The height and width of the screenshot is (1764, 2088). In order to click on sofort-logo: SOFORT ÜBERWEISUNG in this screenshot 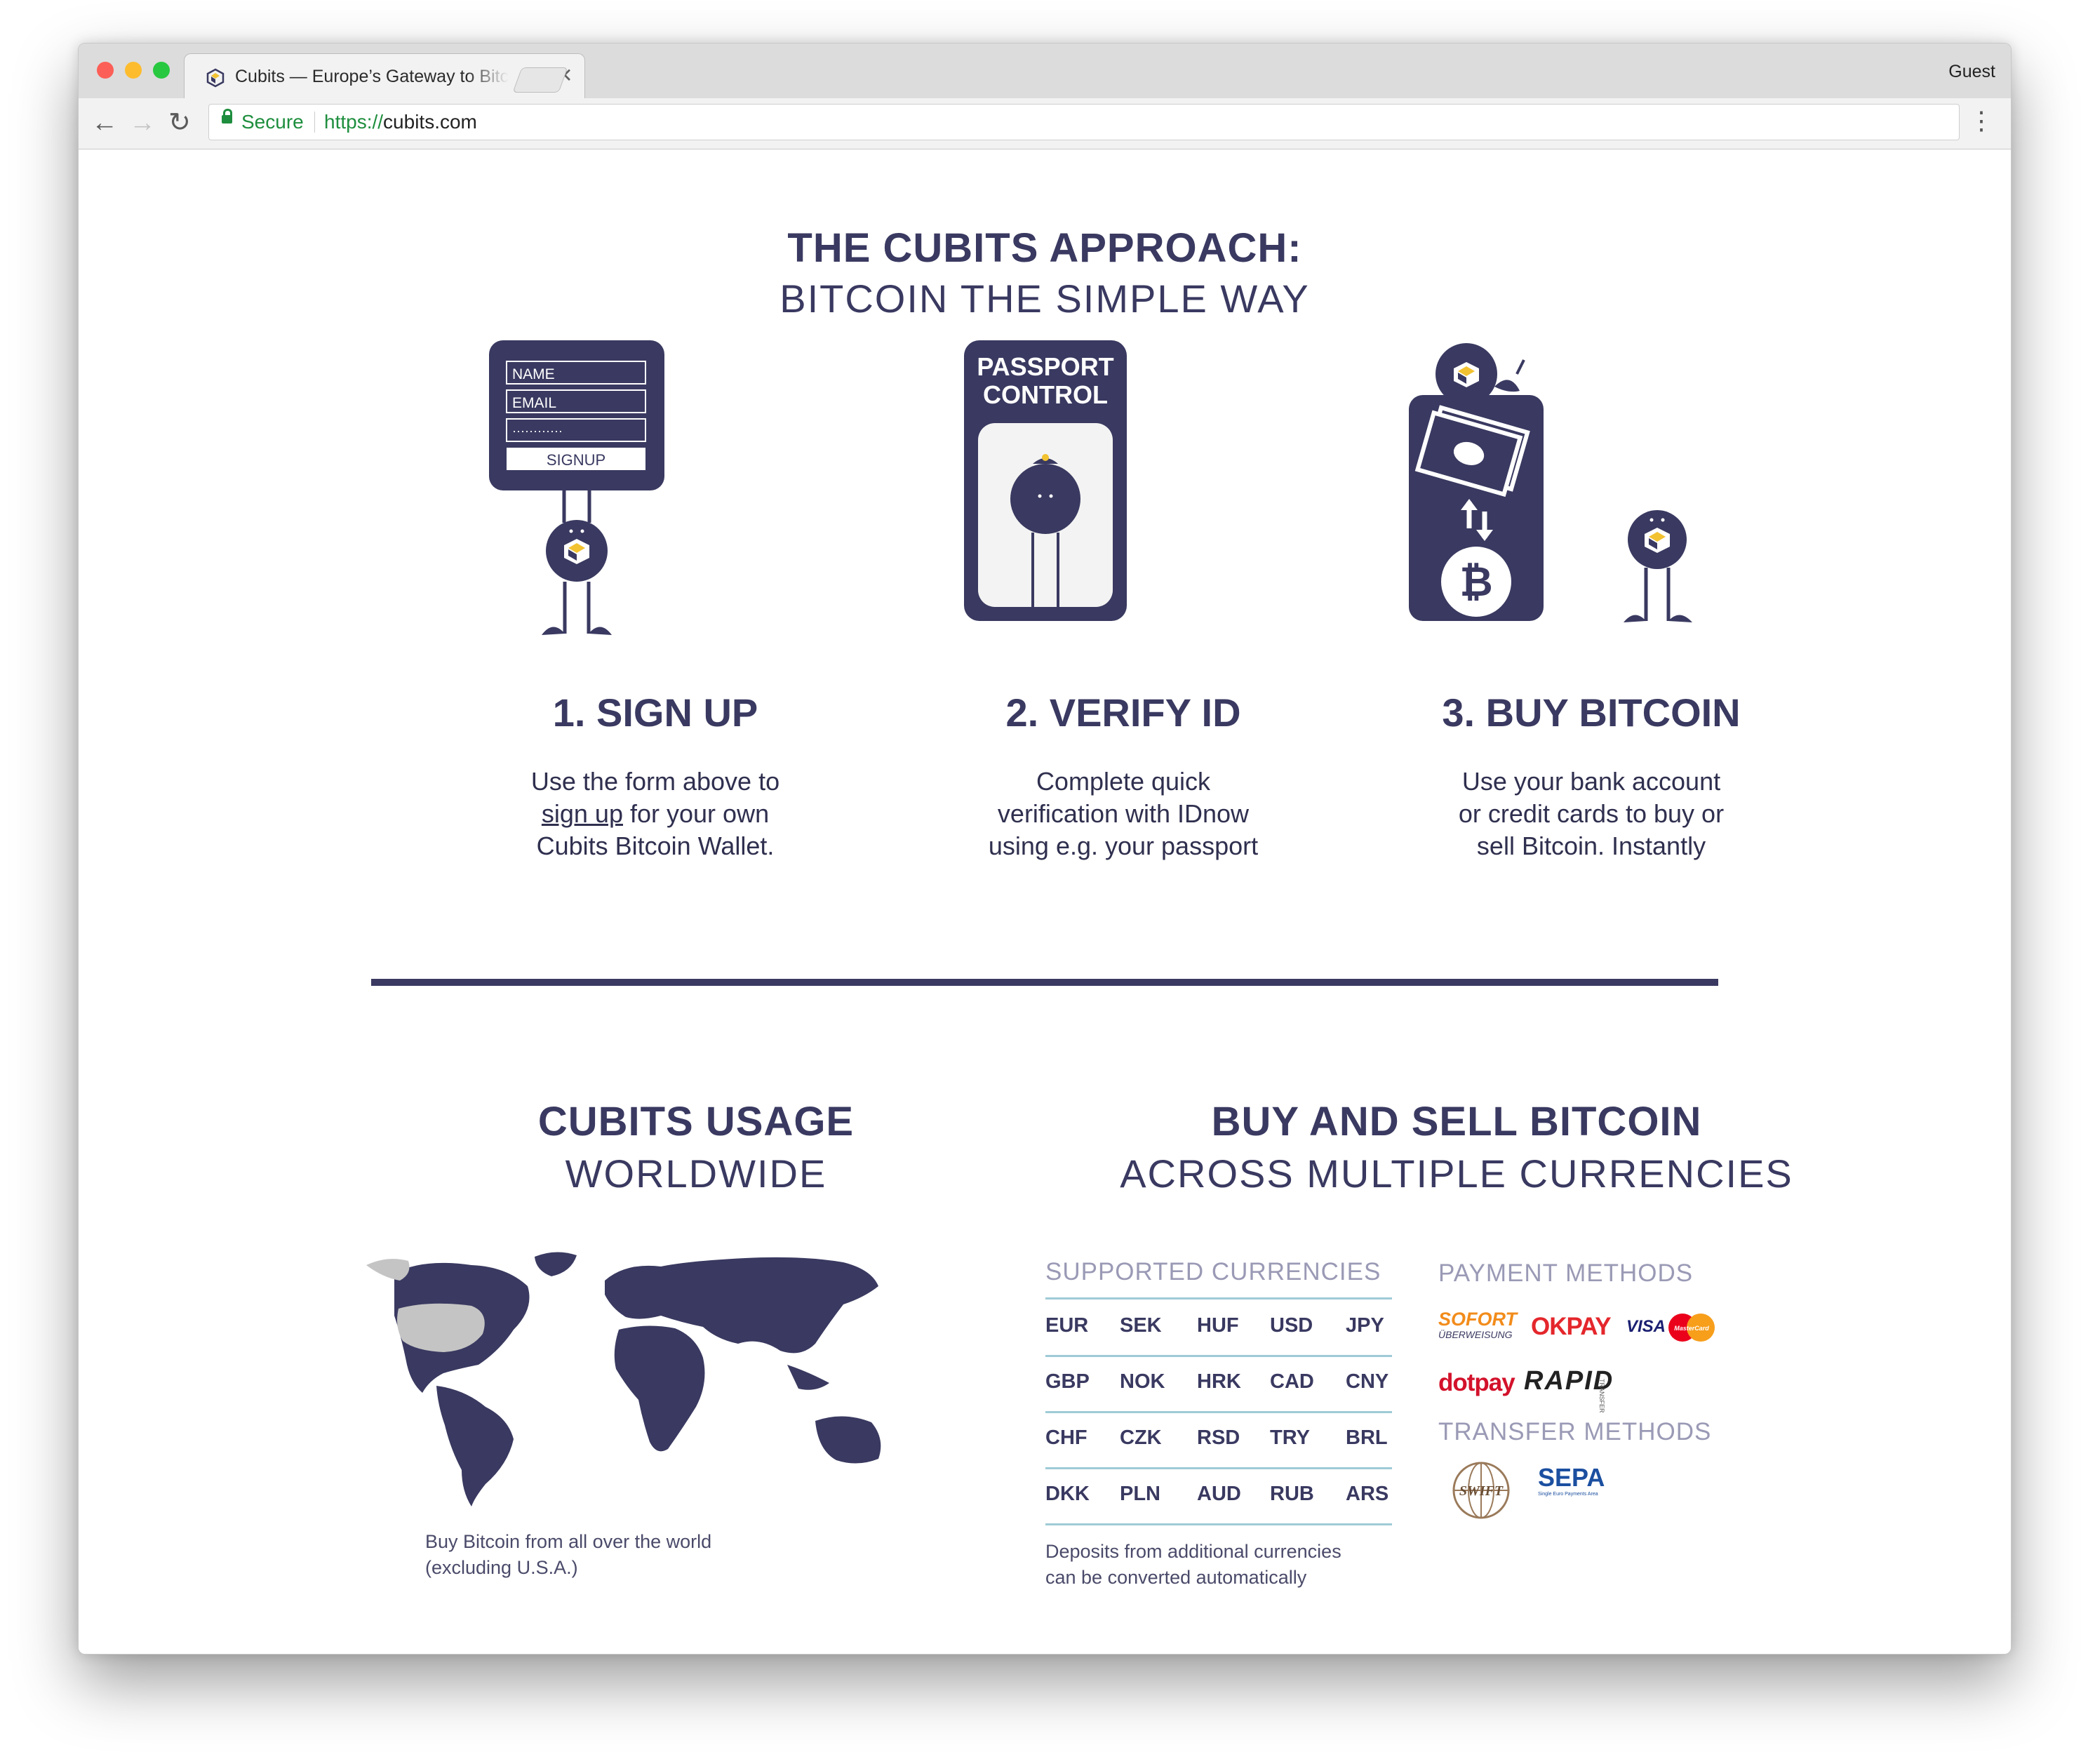, I will do `click(1480, 1326)`.